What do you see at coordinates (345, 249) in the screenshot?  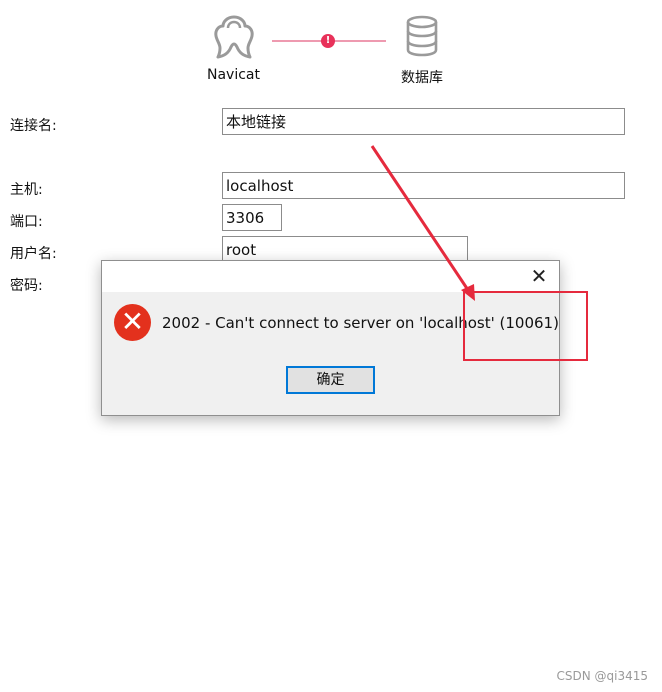 I see `username-field` at bounding box center [345, 249].